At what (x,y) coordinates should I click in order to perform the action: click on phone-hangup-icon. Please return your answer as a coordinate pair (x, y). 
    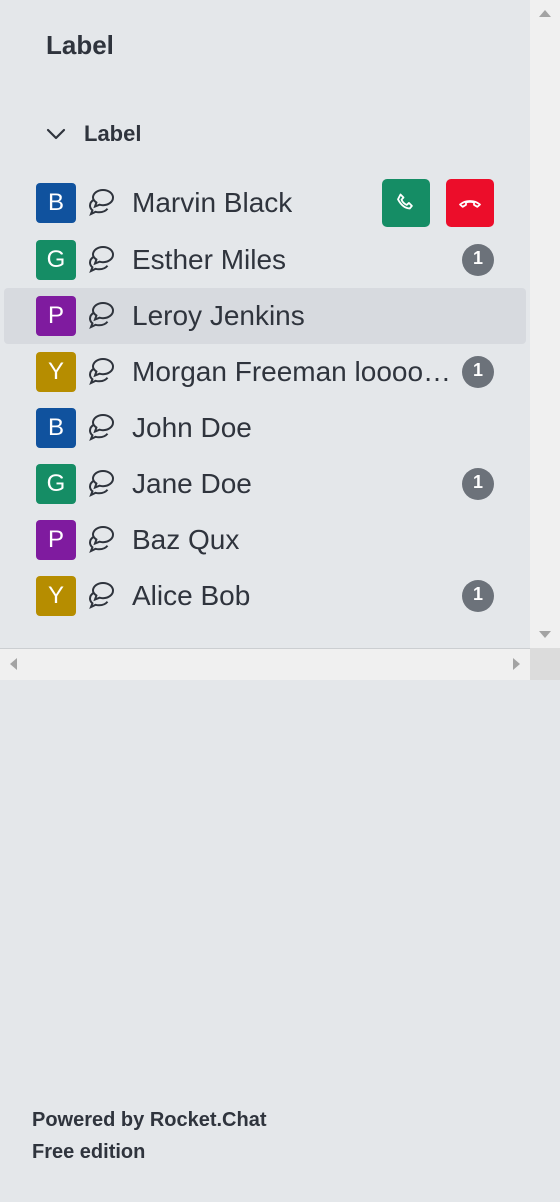
    Looking at the image, I should click on (470, 204).